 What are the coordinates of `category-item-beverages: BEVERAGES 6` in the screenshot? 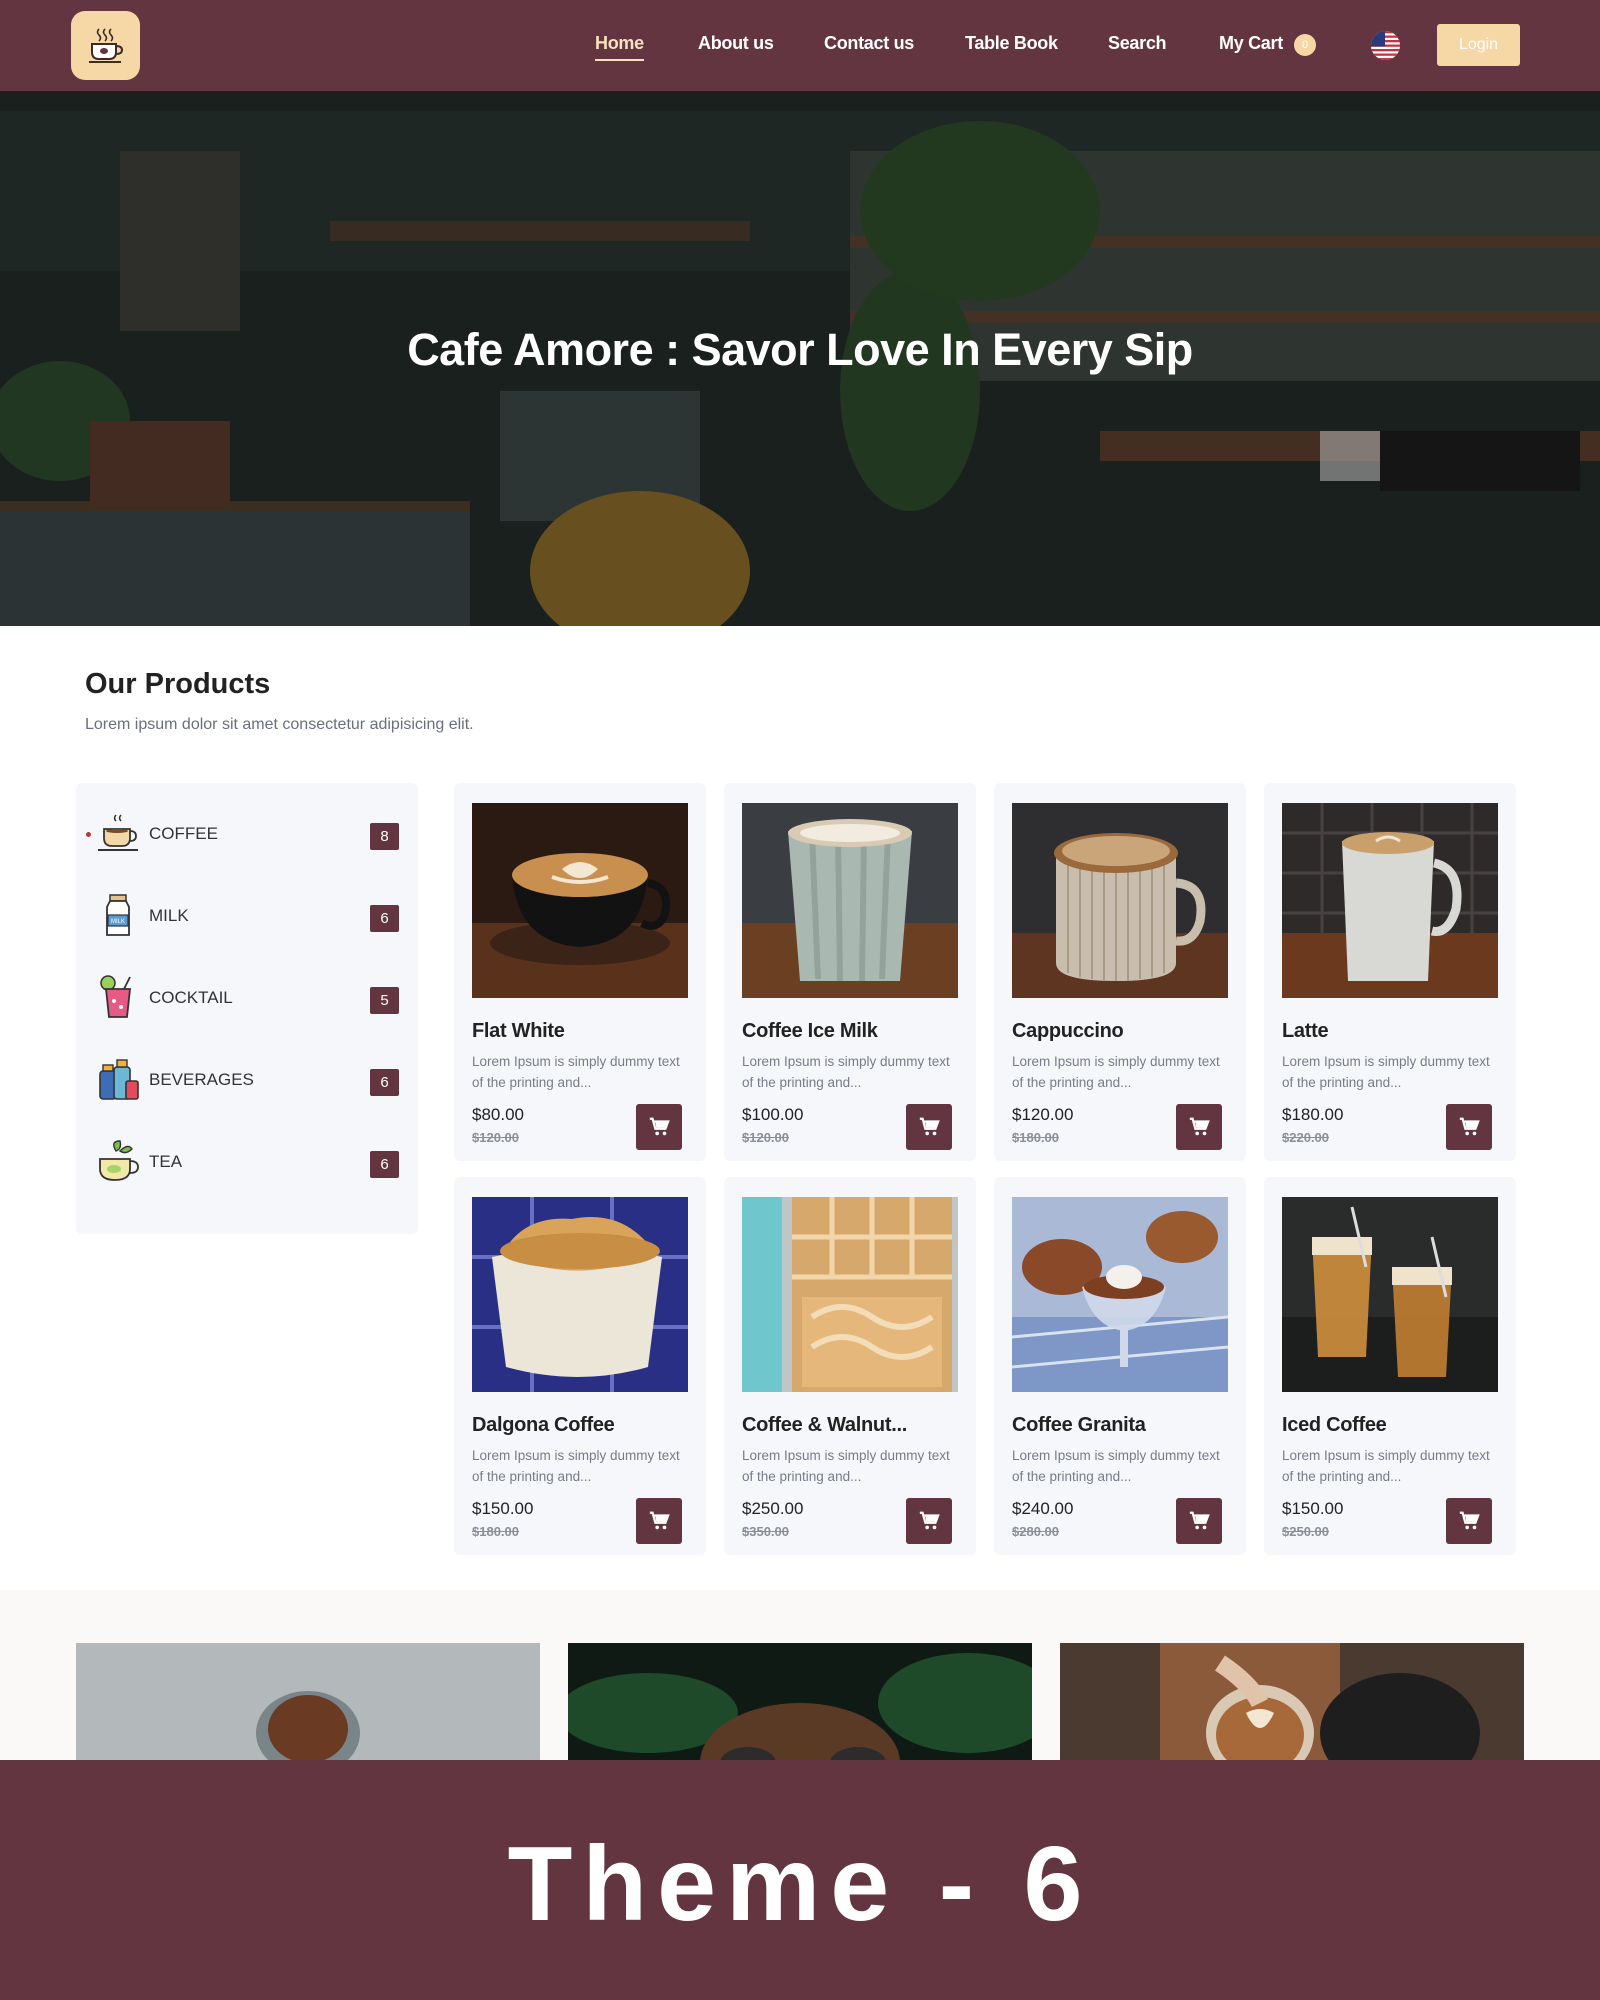 It's located at (247, 1079).